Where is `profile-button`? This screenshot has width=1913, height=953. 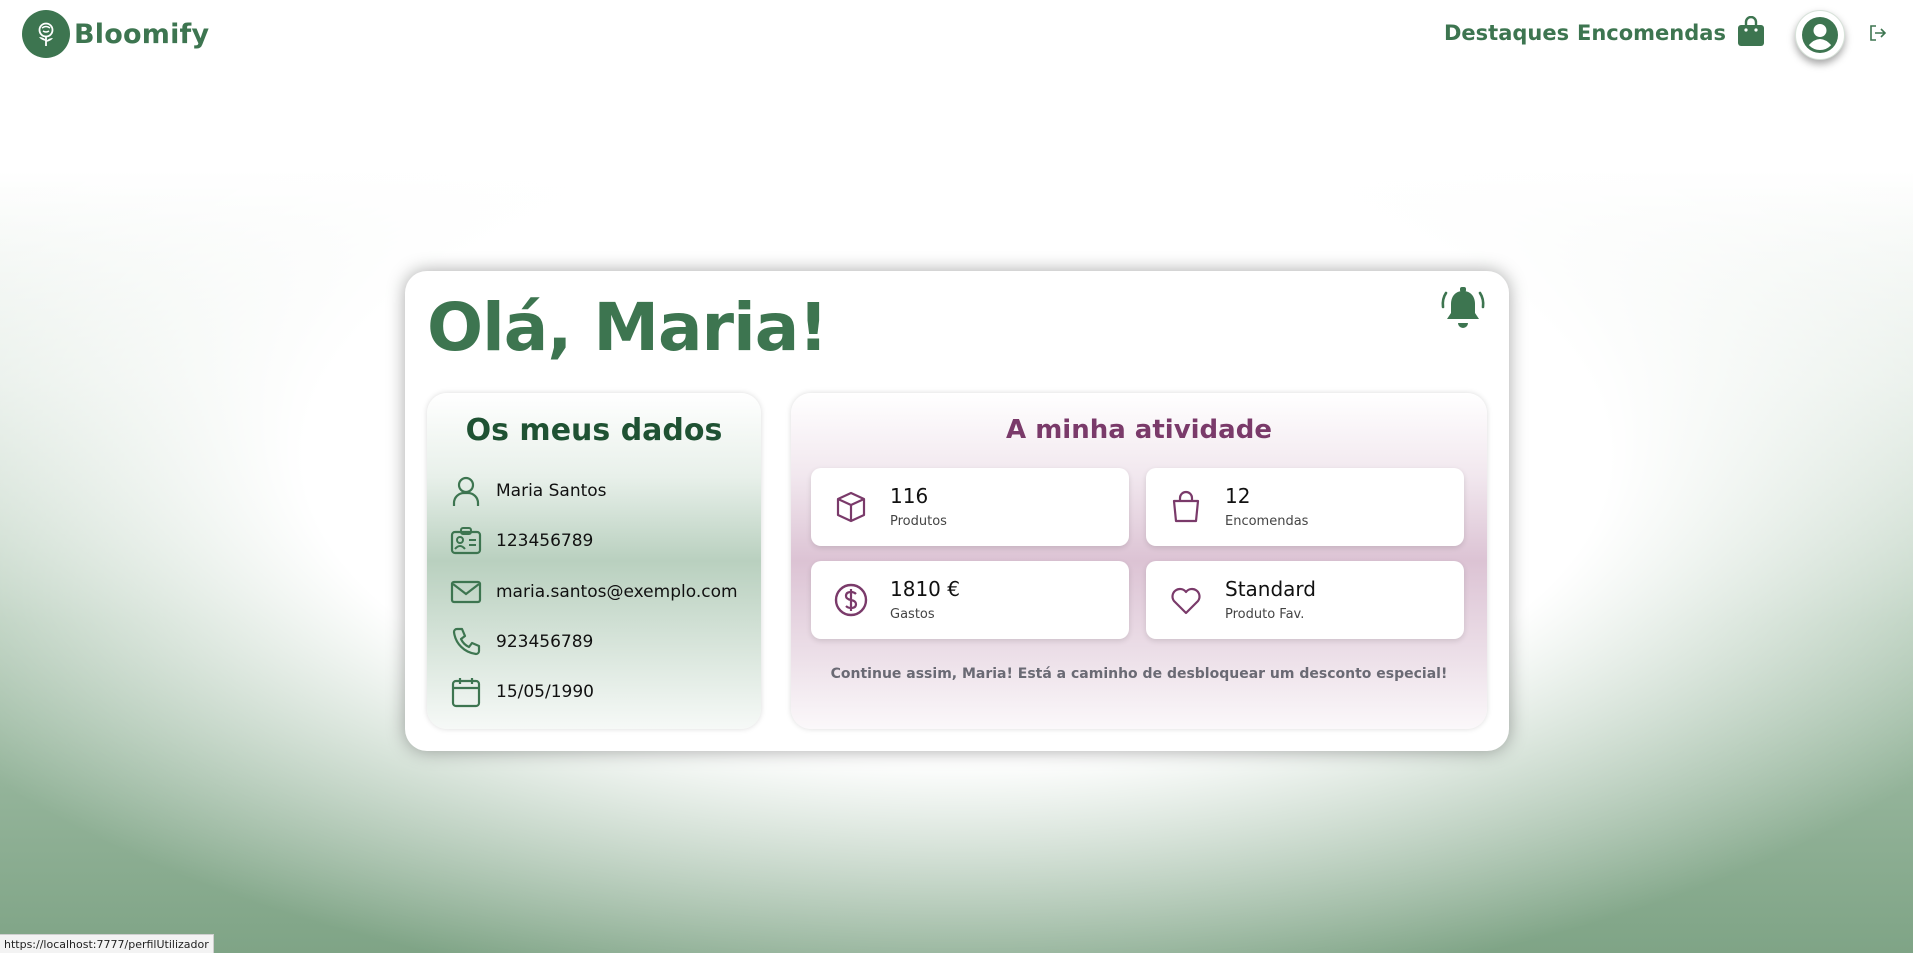 profile-button is located at coordinates (1820, 35).